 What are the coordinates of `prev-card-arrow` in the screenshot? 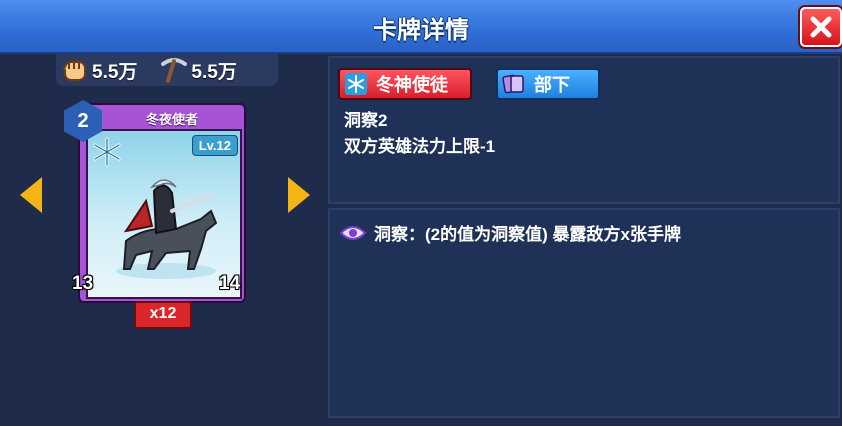 It's located at (31, 195).